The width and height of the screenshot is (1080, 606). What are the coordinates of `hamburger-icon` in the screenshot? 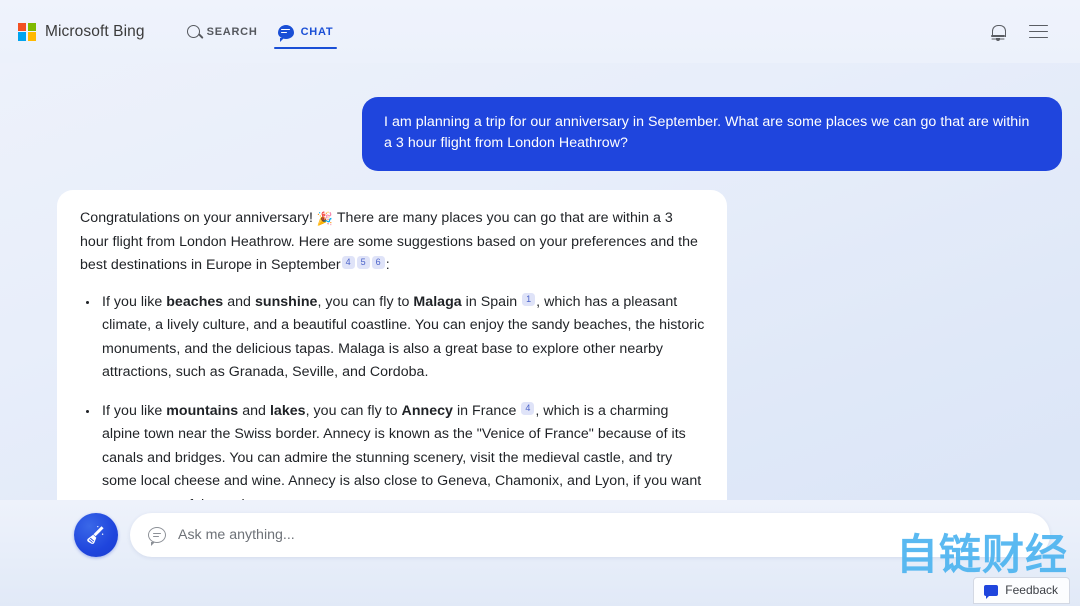 It's located at (1038, 31).